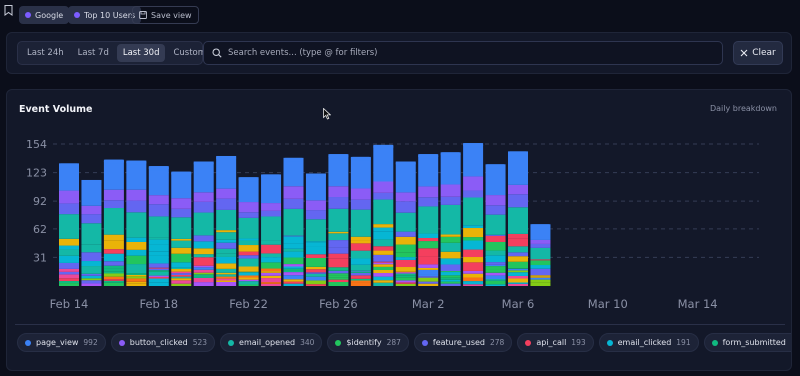  I want to click on y-tick-label: 31, so click(40, 257).